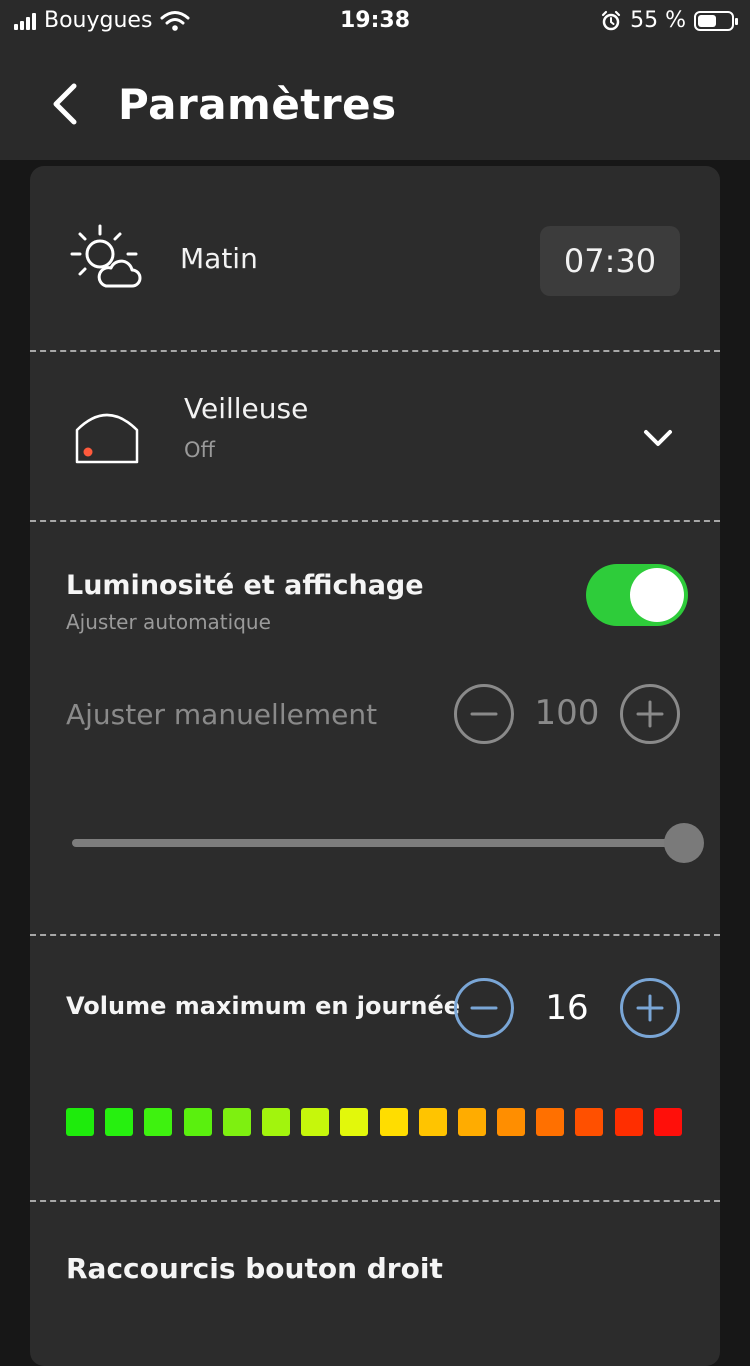 Image resolution: width=750 pixels, height=1366 pixels. What do you see at coordinates (245, 585) in the screenshot?
I see `brightness-title: Luminosité et affichage` at bounding box center [245, 585].